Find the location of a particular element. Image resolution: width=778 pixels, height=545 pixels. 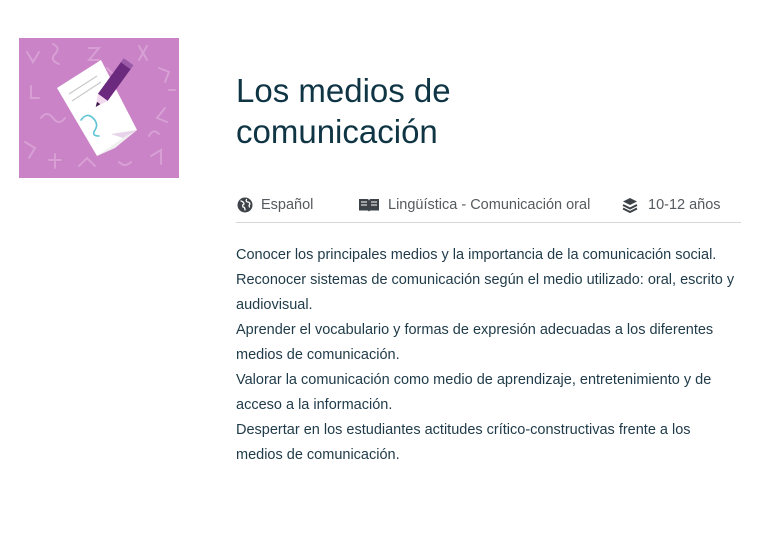

subject-tag: Lingüística - Comunicación oral is located at coordinates (474, 205).